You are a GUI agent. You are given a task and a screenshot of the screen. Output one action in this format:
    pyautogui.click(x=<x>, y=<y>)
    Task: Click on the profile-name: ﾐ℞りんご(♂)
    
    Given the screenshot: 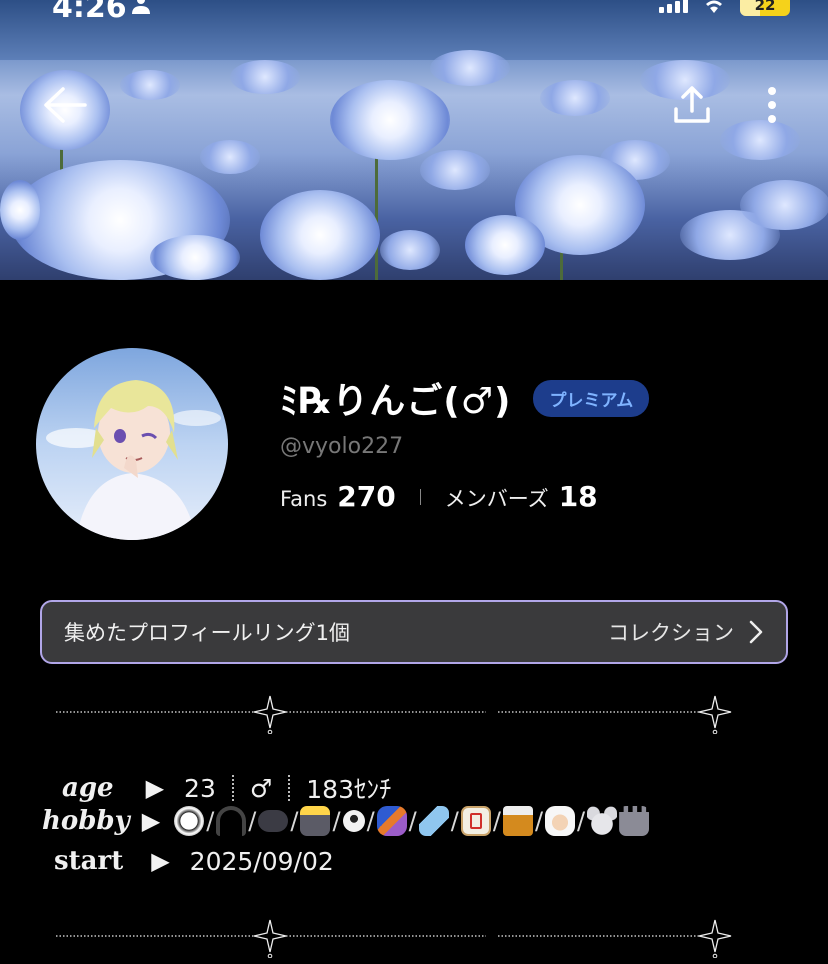 What is the action you would take?
    pyautogui.click(x=396, y=401)
    